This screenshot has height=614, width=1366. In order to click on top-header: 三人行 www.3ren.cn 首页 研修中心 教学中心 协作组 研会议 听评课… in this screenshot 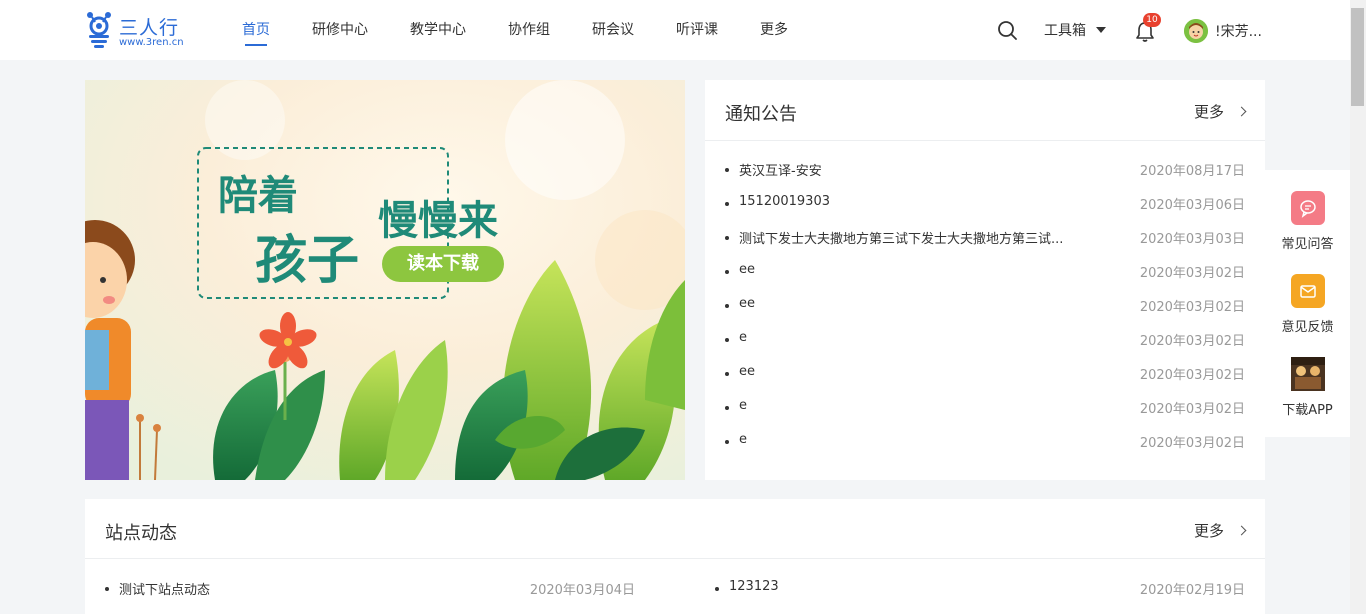, I will do `click(675, 30)`.